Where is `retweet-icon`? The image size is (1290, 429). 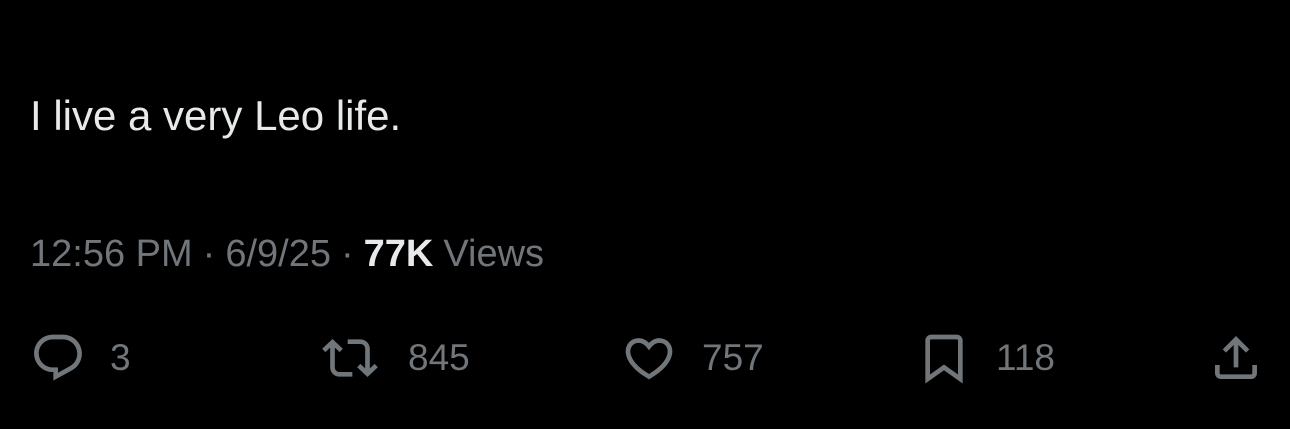
retweet-icon is located at coordinates (350, 358).